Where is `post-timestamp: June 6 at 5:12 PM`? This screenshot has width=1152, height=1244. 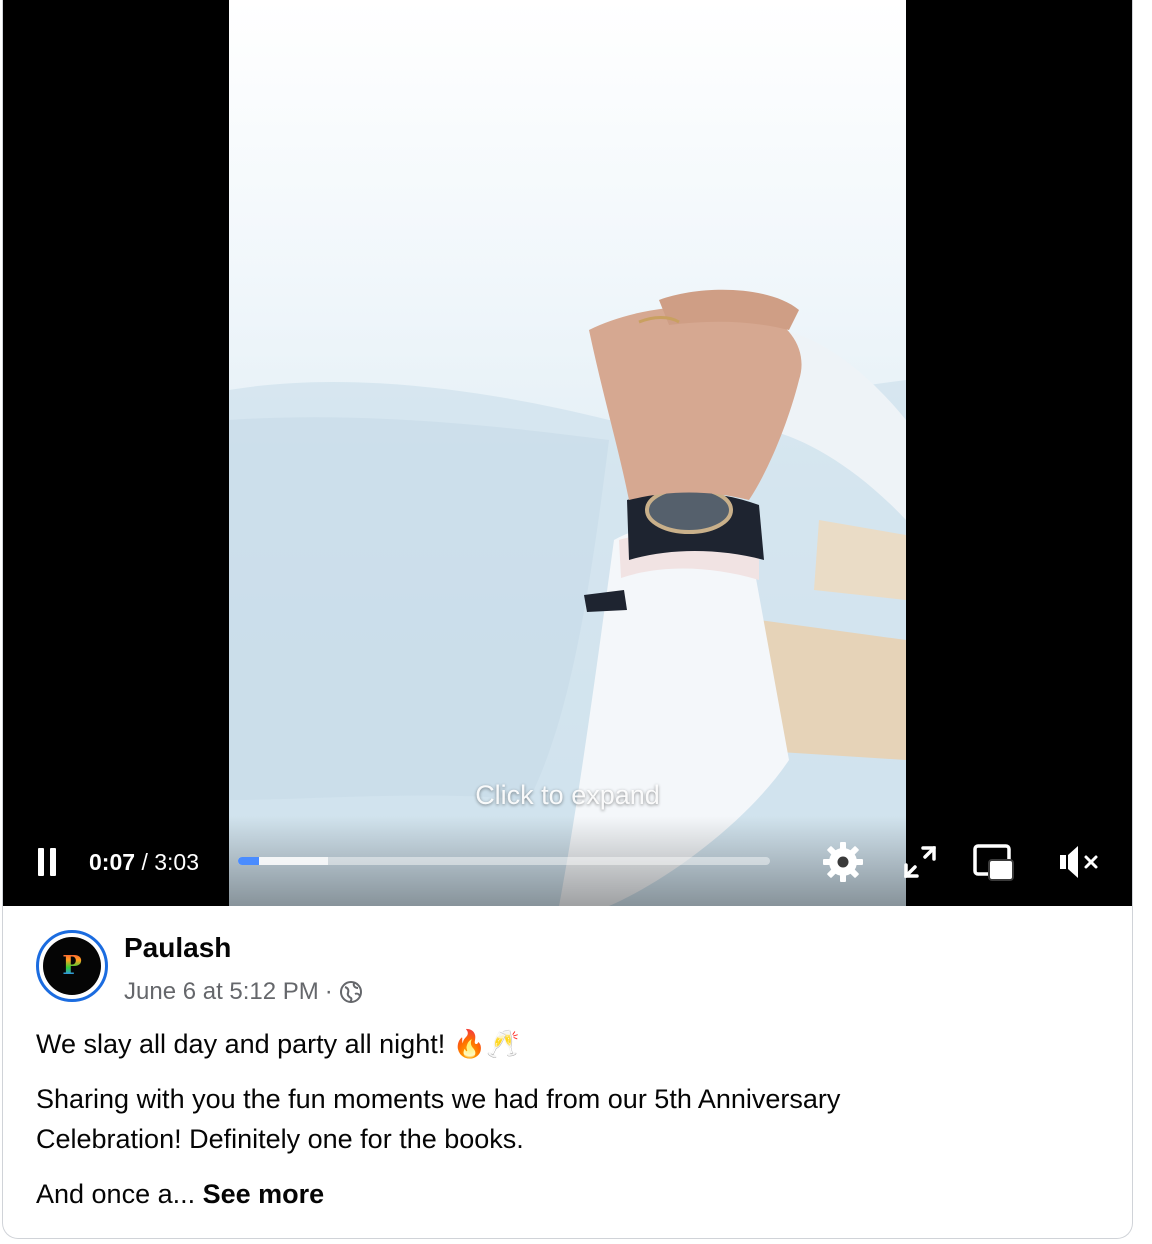
post-timestamp: June 6 at 5:12 PM is located at coordinates (221, 992).